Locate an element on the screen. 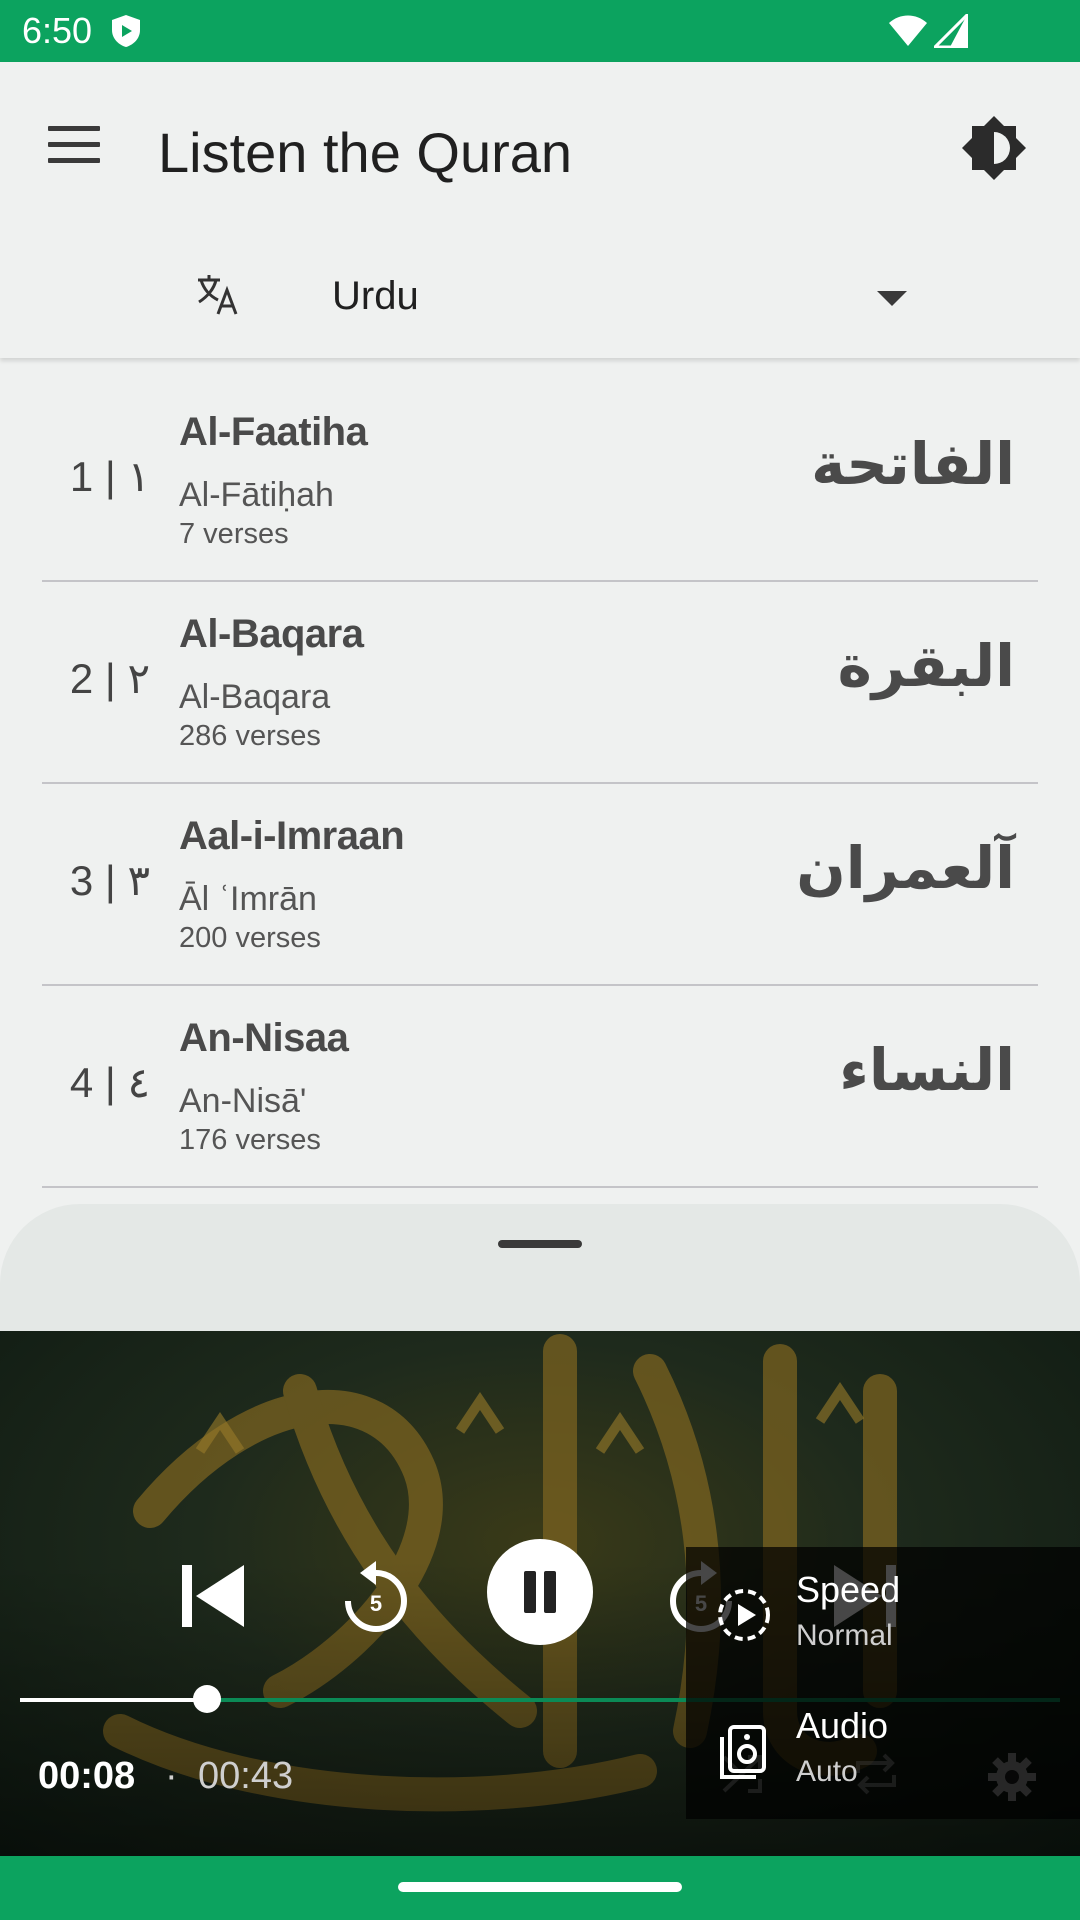 The width and height of the screenshot is (1080, 1920). navigation-bar is located at coordinates (540, 1888).